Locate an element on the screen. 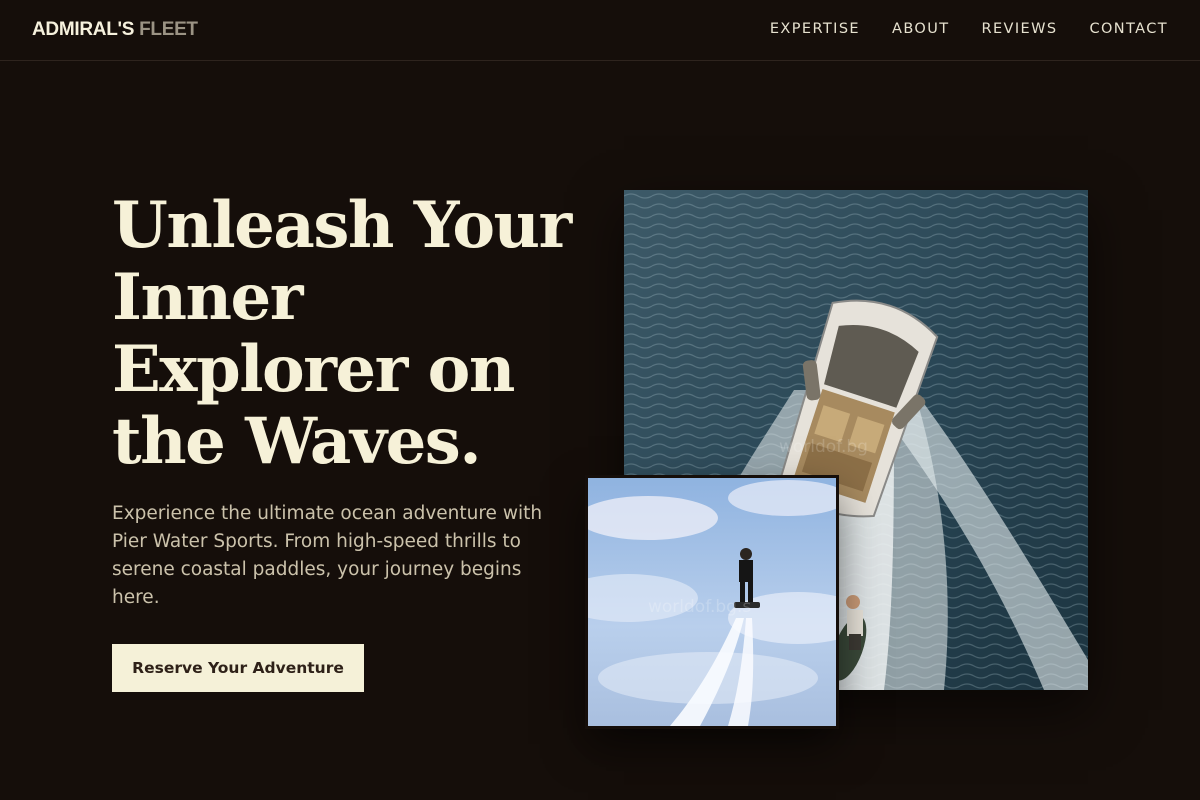 The width and height of the screenshot is (1200, 800). brand-secondary: FLEET is located at coordinates (168, 29).